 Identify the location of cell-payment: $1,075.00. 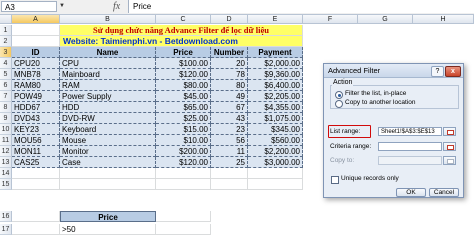
(275, 118).